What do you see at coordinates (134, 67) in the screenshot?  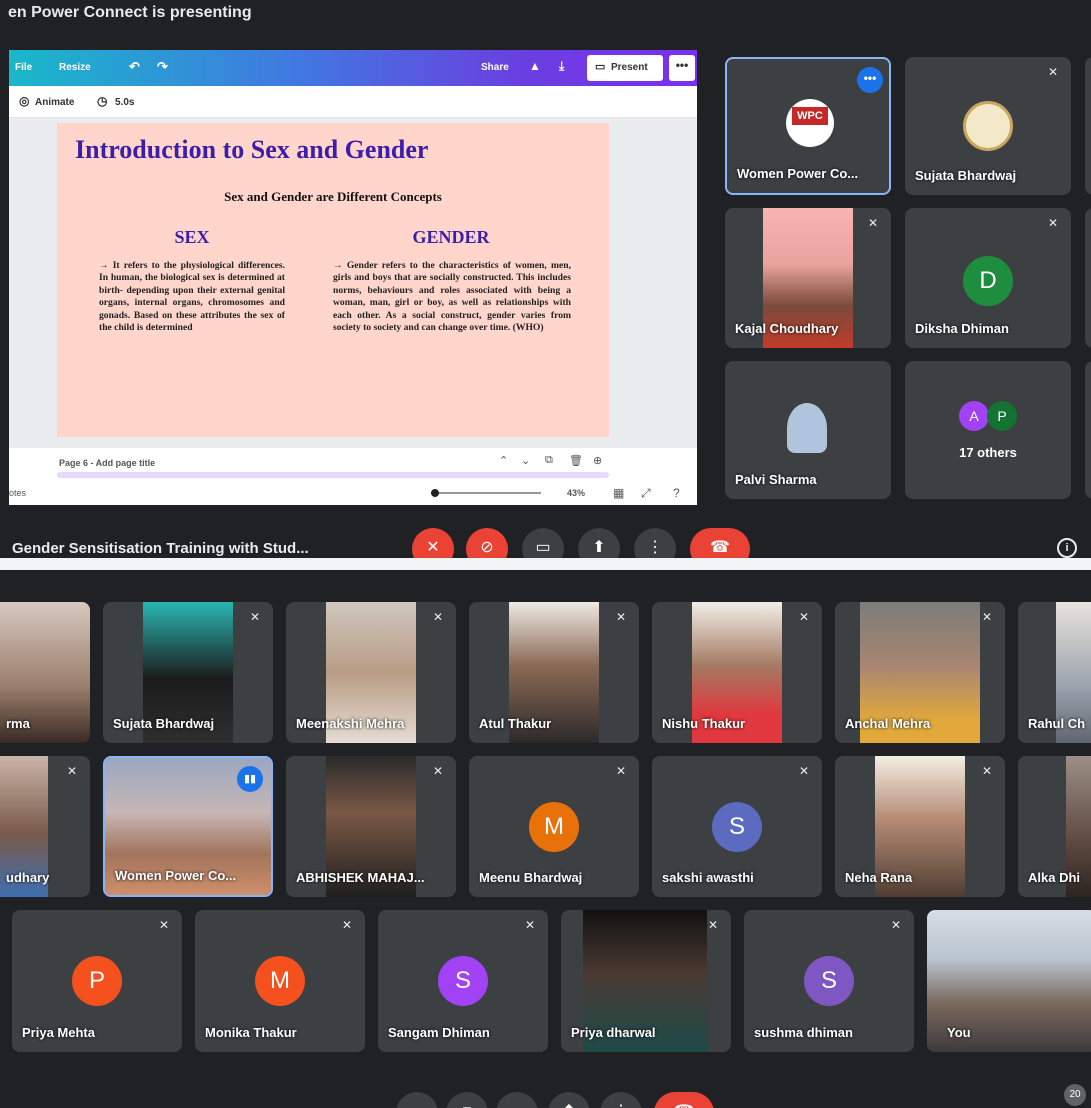 I see `undo-icon: ↶` at bounding box center [134, 67].